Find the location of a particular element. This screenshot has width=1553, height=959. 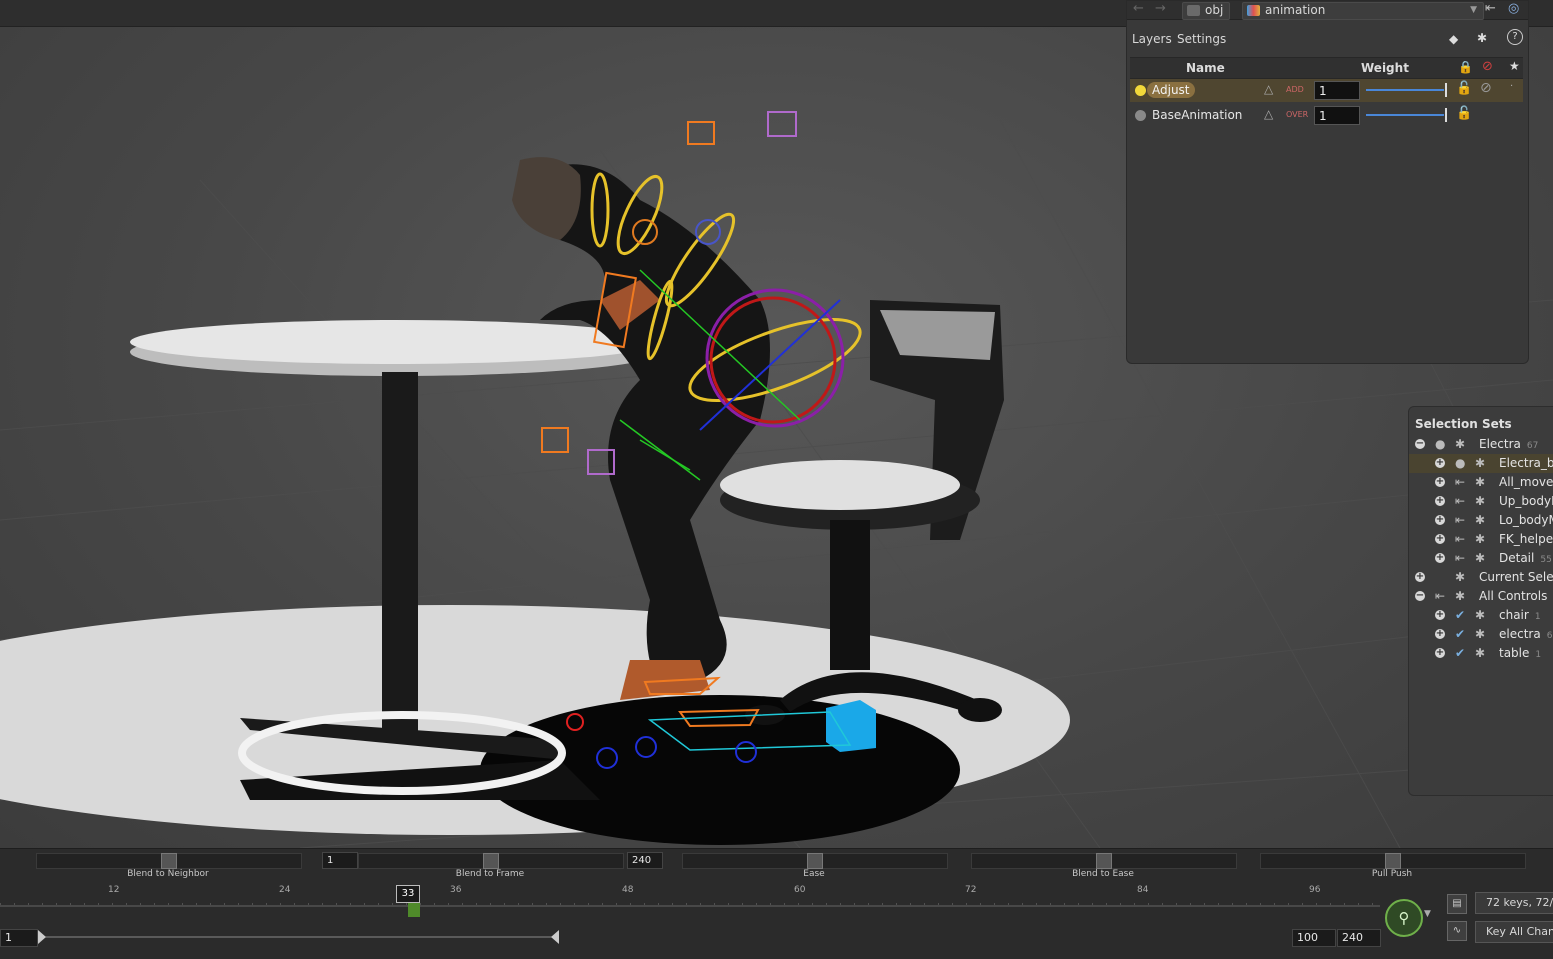

selset-detail: + ⇤ ✱ Detail 55 is located at coordinates (1481, 558).